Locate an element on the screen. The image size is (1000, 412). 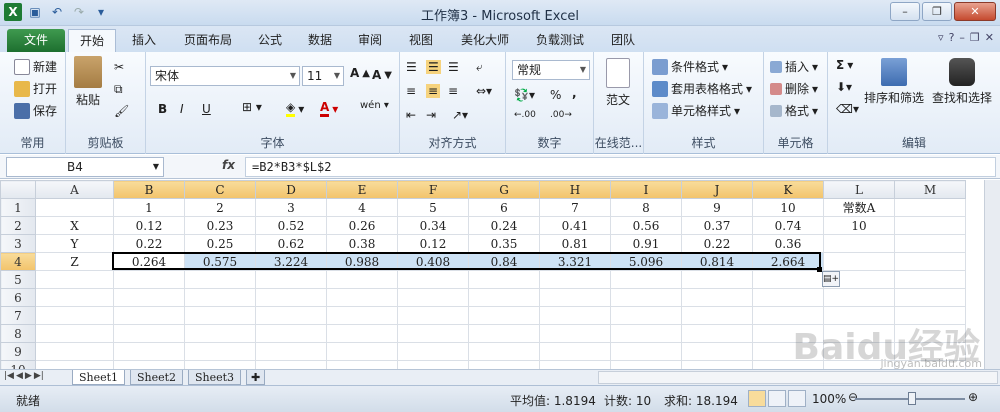
align-left-icon: ≡ is located at coordinates (411, 91).